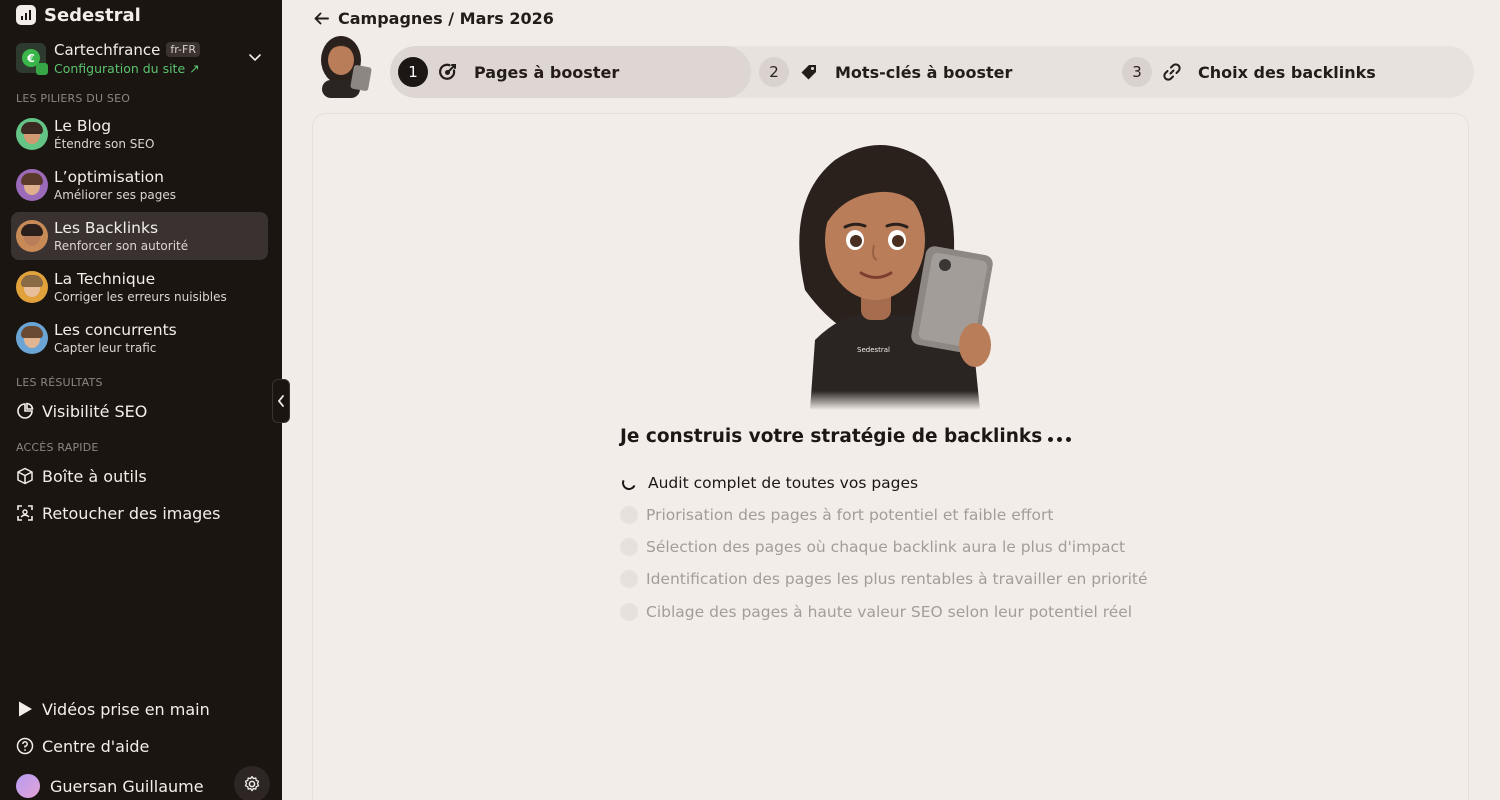 Image resolution: width=1500 pixels, height=800 pixels. Describe the element at coordinates (104, 143) in the screenshot. I see `sidebar-item-sublabel: Étendre son SEO` at that location.